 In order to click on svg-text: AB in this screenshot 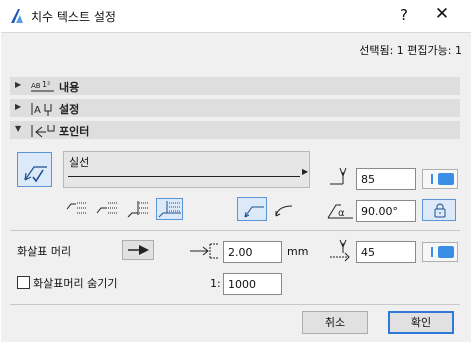, I will do `click(36, 86)`.